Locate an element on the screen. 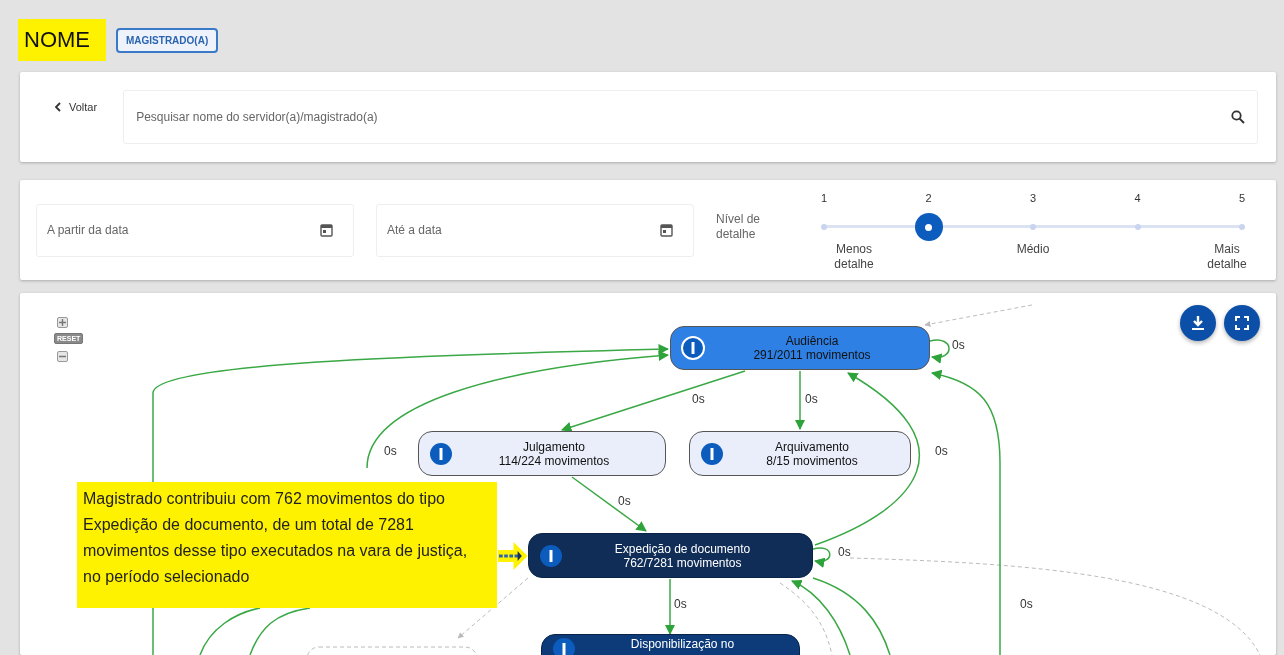 Image resolution: width=1284 pixels, height=655 pixels. date-placeholder: A partir da data is located at coordinates (88, 230).